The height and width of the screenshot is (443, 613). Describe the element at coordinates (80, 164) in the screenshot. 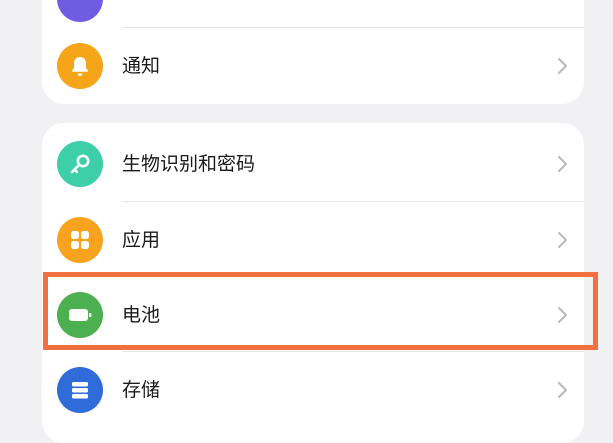

I see `key-icon` at that location.